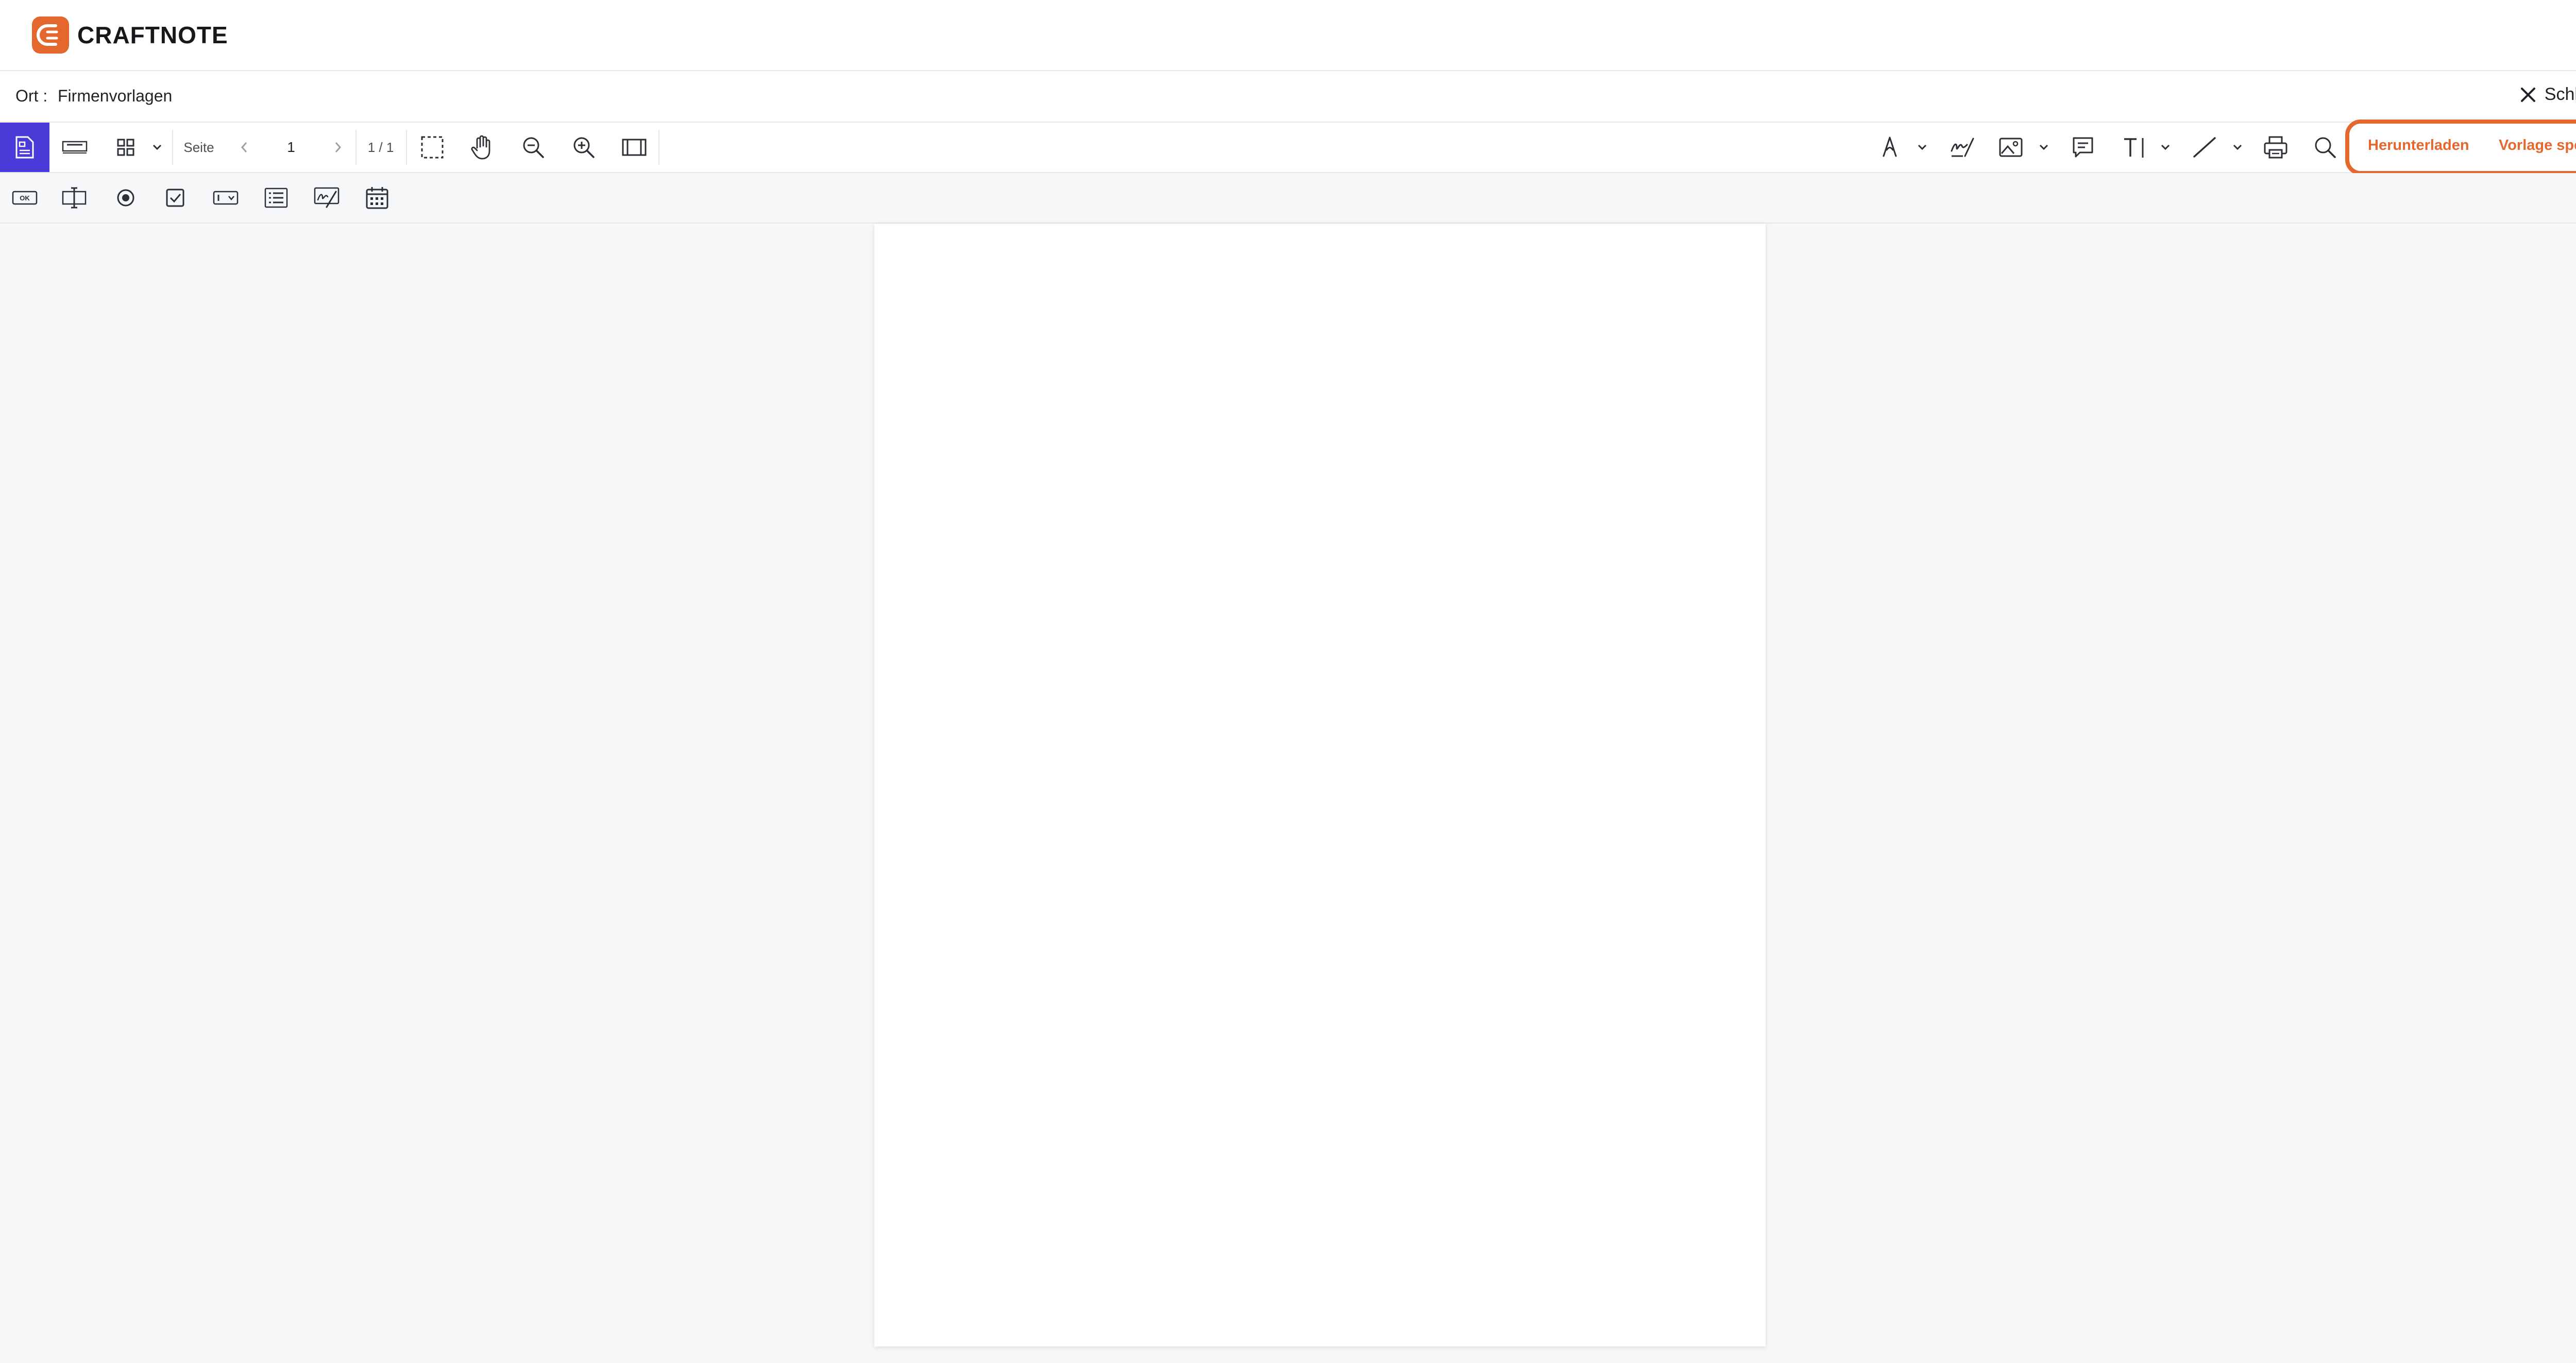  What do you see at coordinates (2527, 94) in the screenshot?
I see `close-icon` at bounding box center [2527, 94].